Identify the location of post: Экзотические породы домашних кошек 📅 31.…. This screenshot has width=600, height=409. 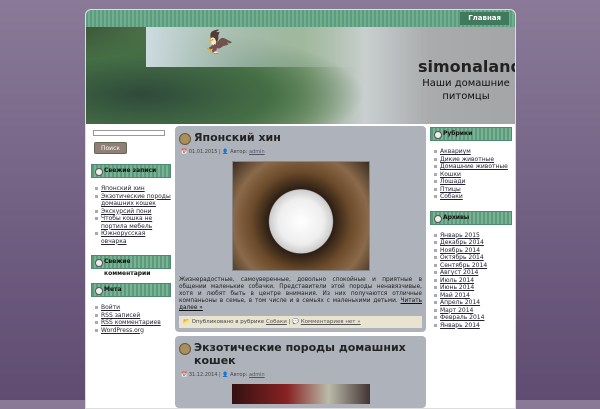
(300, 372).